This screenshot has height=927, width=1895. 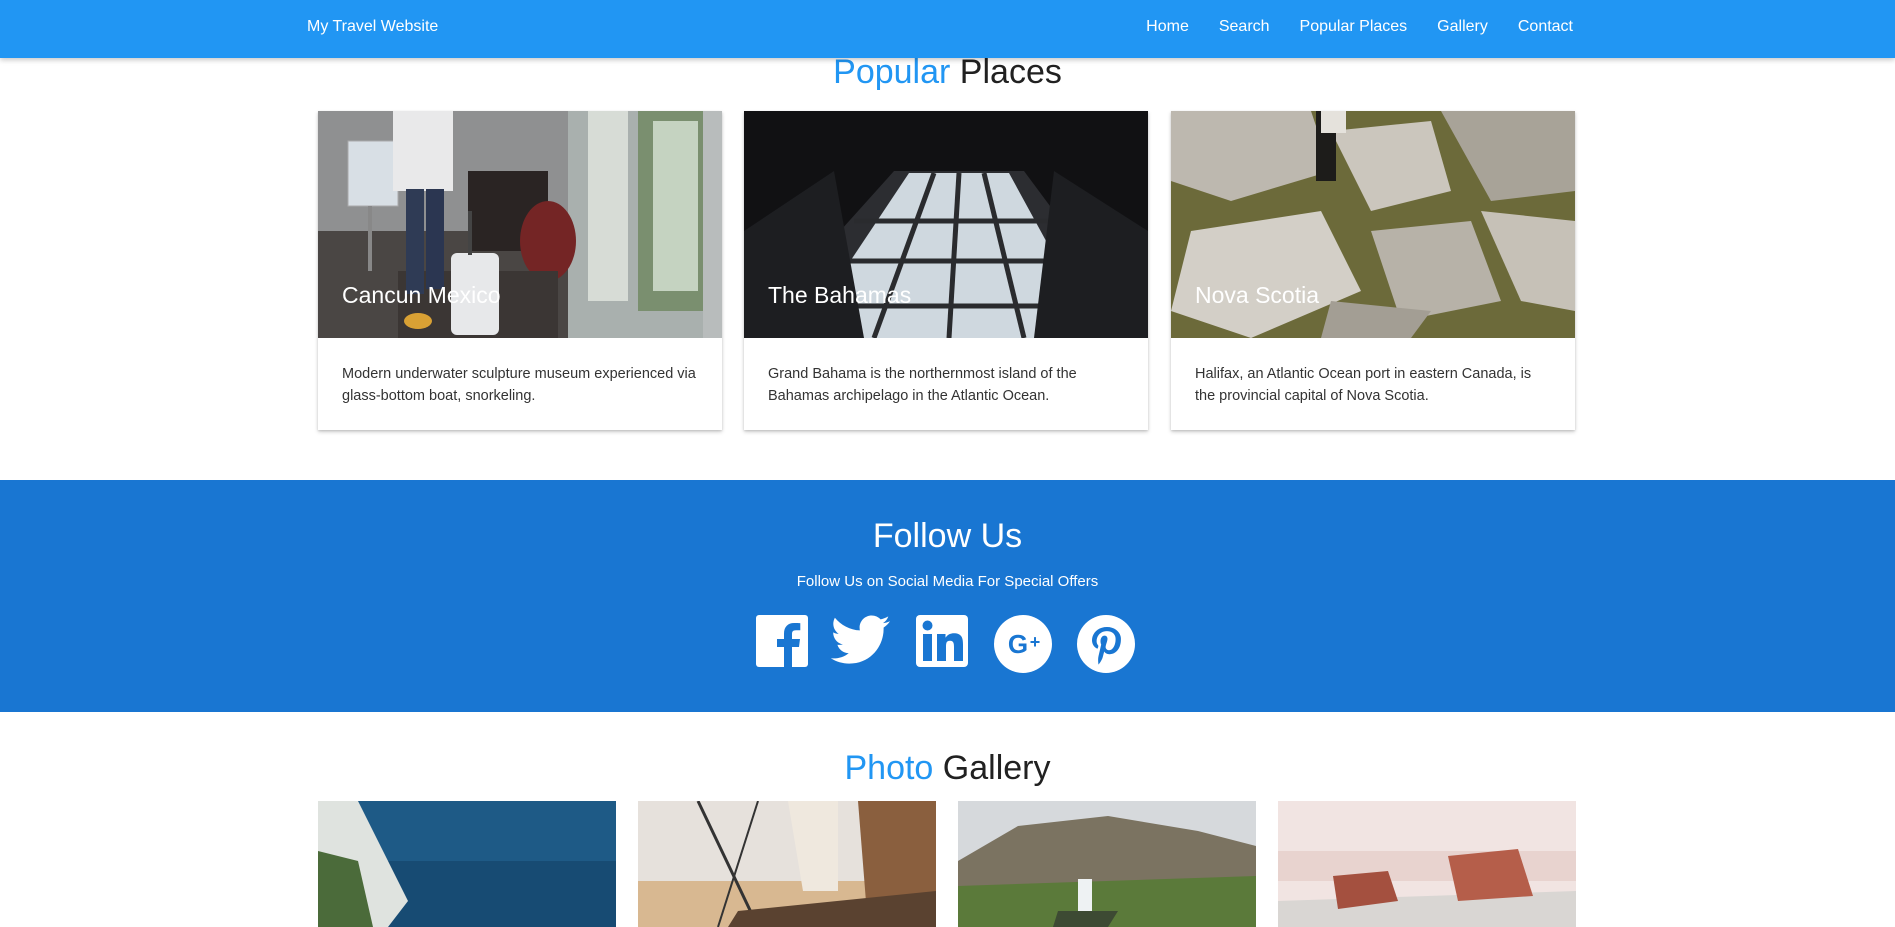 I want to click on popular-places-heading-rest: Places, so click(x=1010, y=72).